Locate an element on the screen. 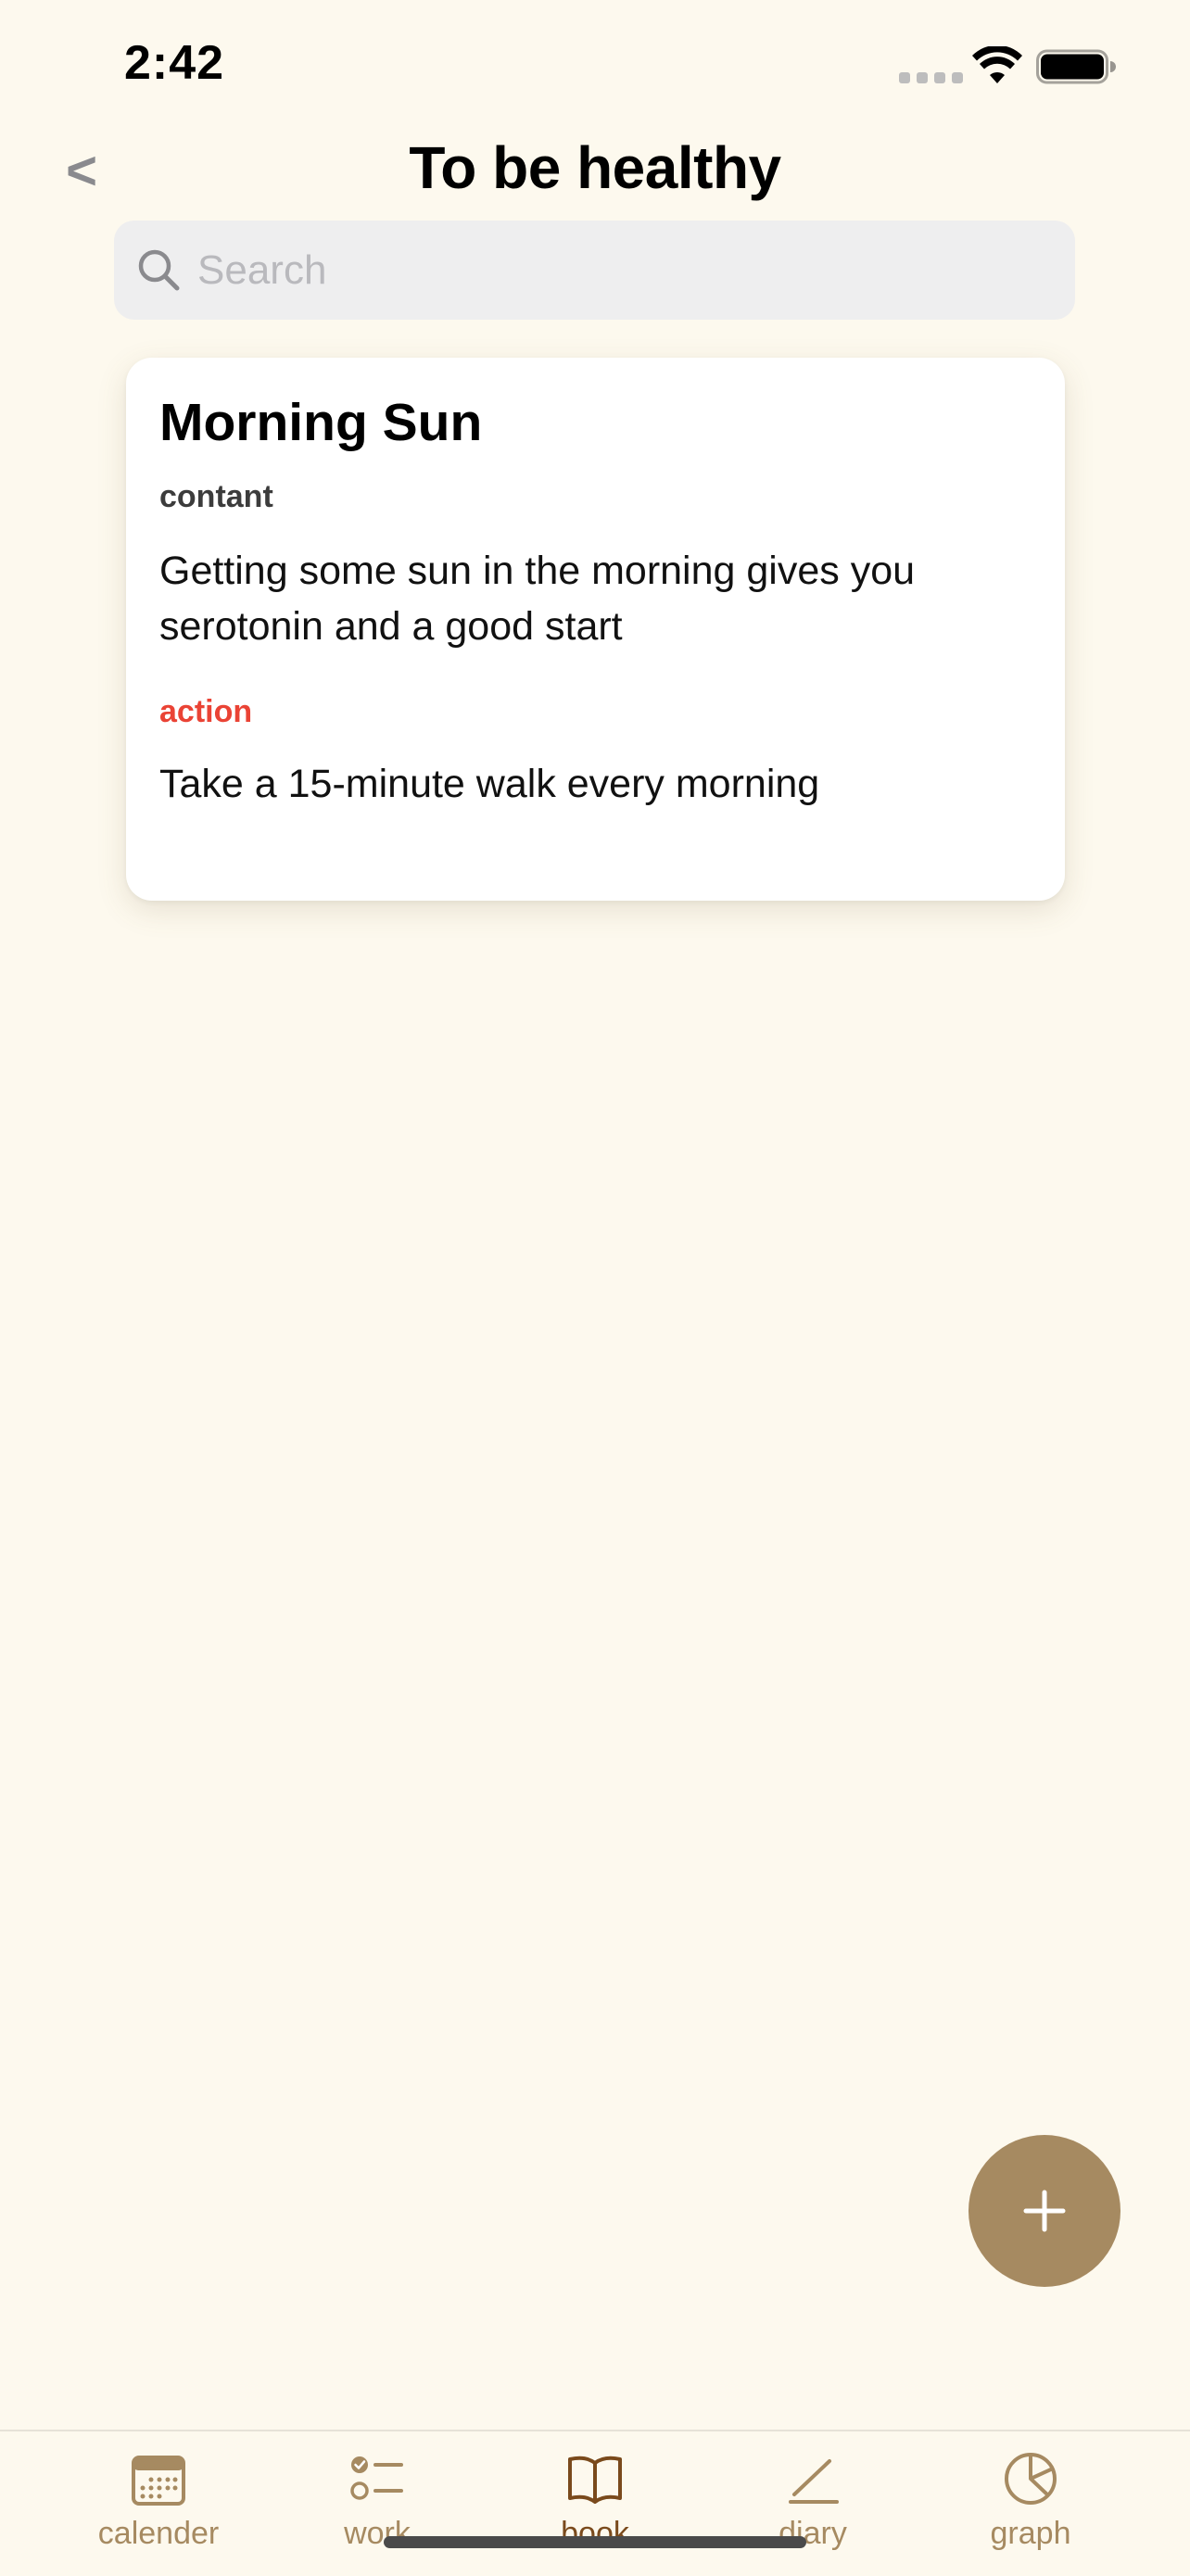 The height and width of the screenshot is (2576, 1190). tab-graph: graph is located at coordinates (1030, 2504).